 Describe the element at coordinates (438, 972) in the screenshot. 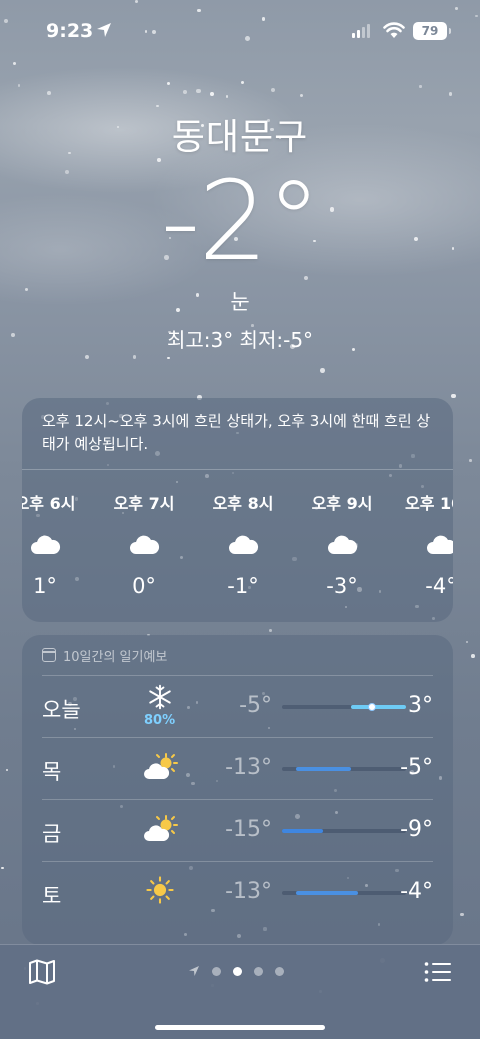

I see `list-icon` at that location.